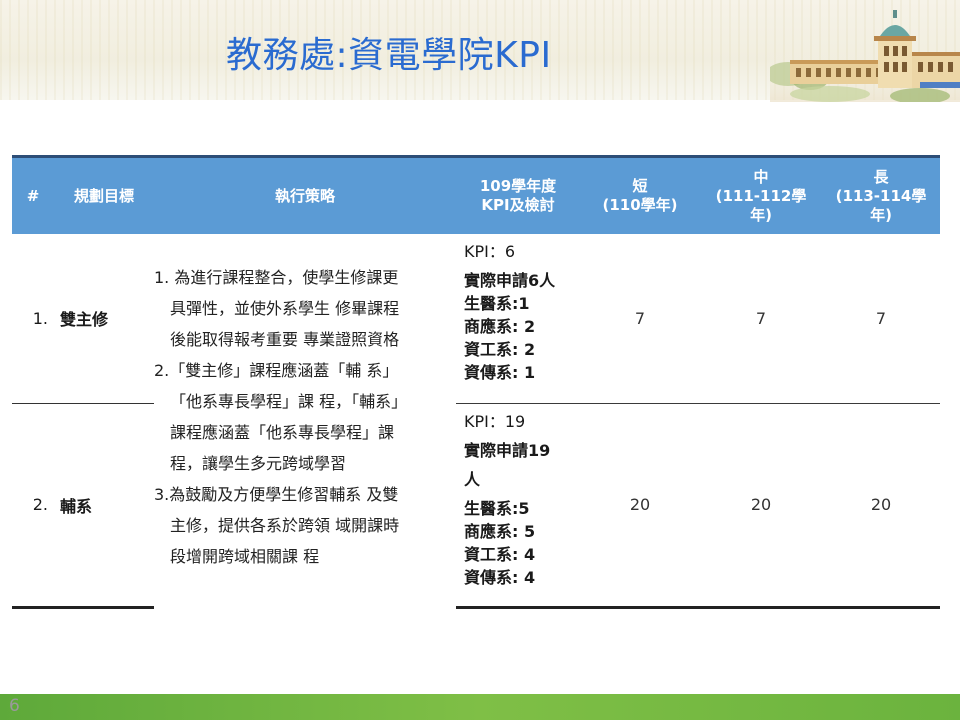 Image resolution: width=960 pixels, height=720 pixels. Describe the element at coordinates (507, 450) in the screenshot. I see `kpi-actual: 實際申請19` at that location.